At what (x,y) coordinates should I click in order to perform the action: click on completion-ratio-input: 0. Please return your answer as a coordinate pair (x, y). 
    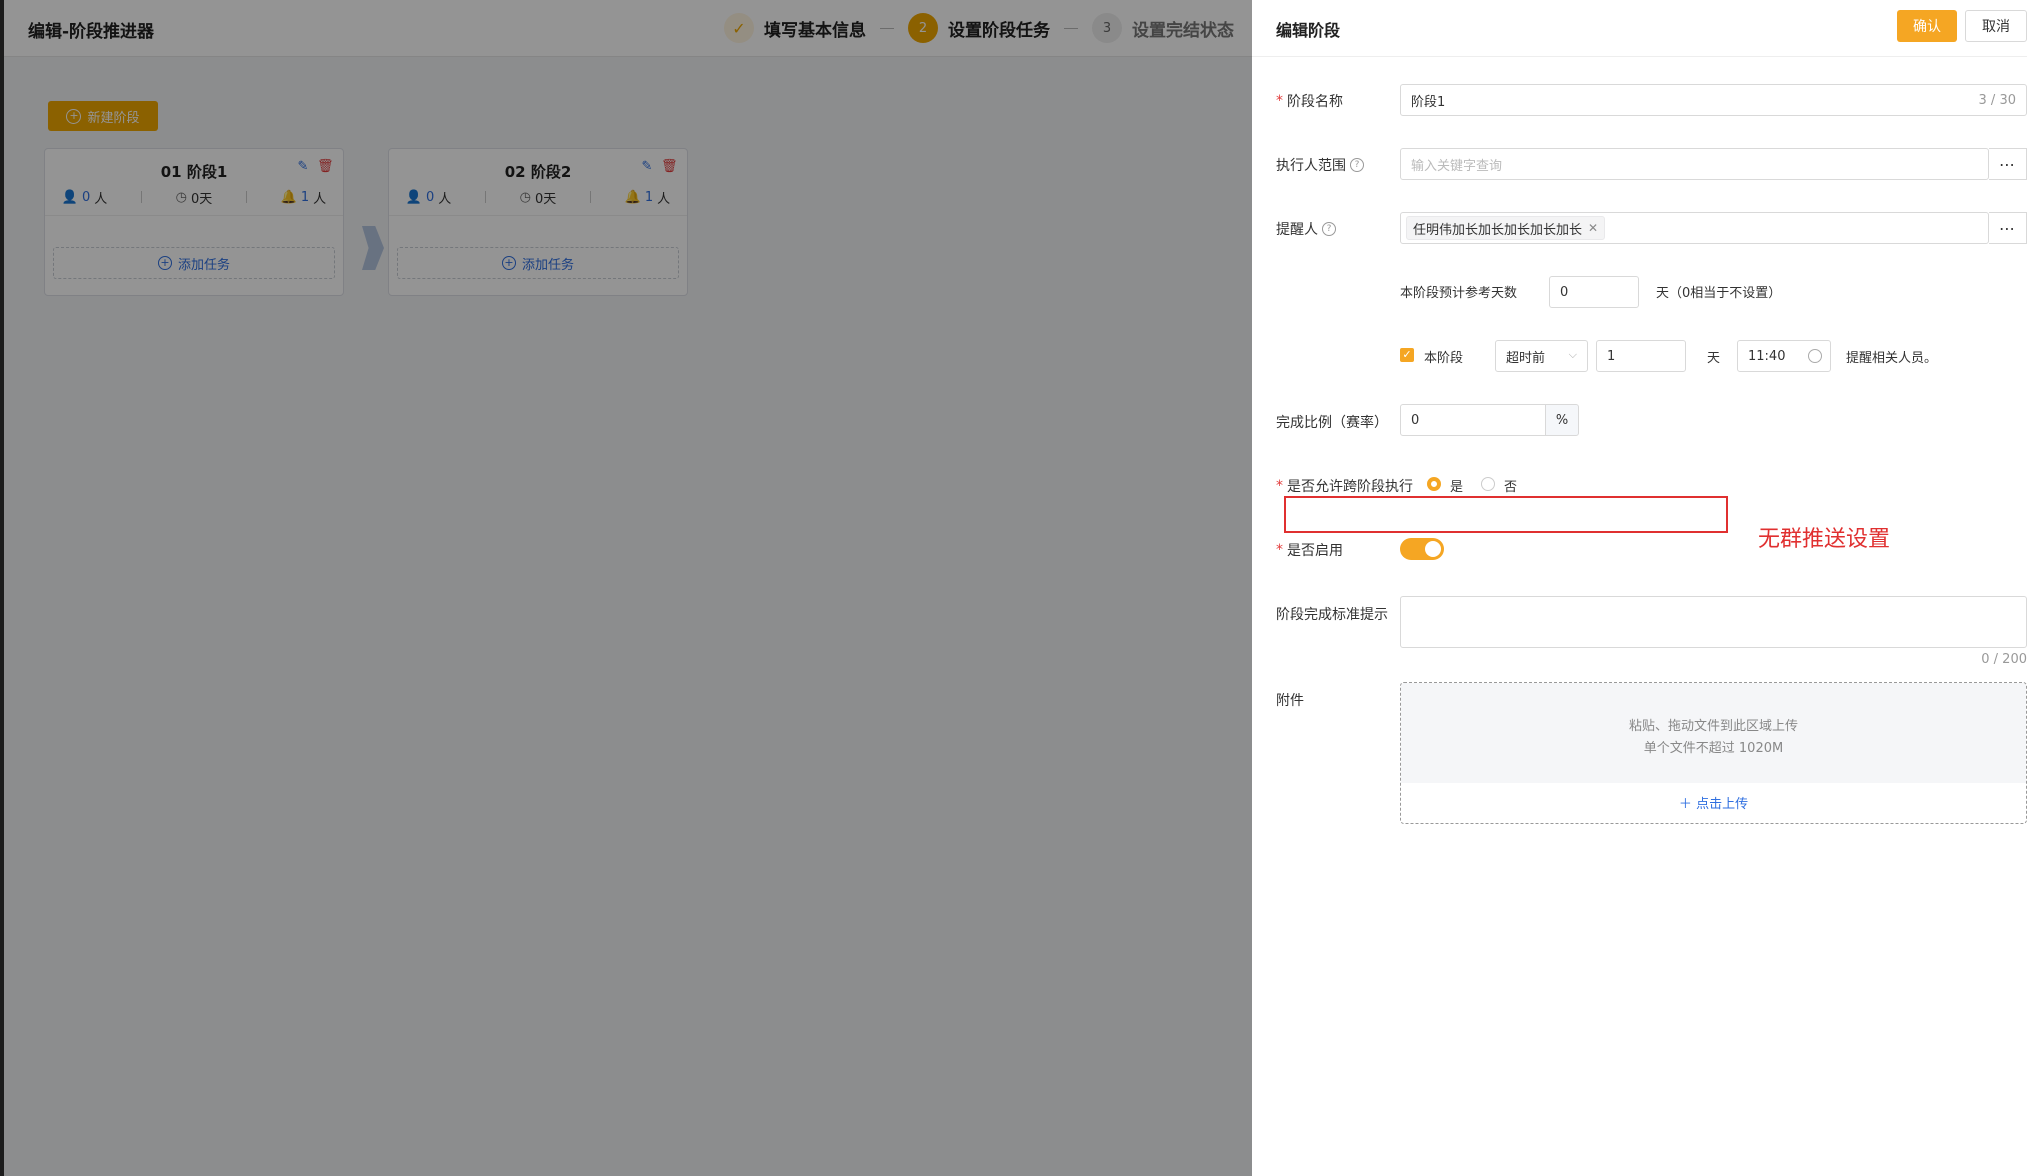
    Looking at the image, I should click on (1473, 420).